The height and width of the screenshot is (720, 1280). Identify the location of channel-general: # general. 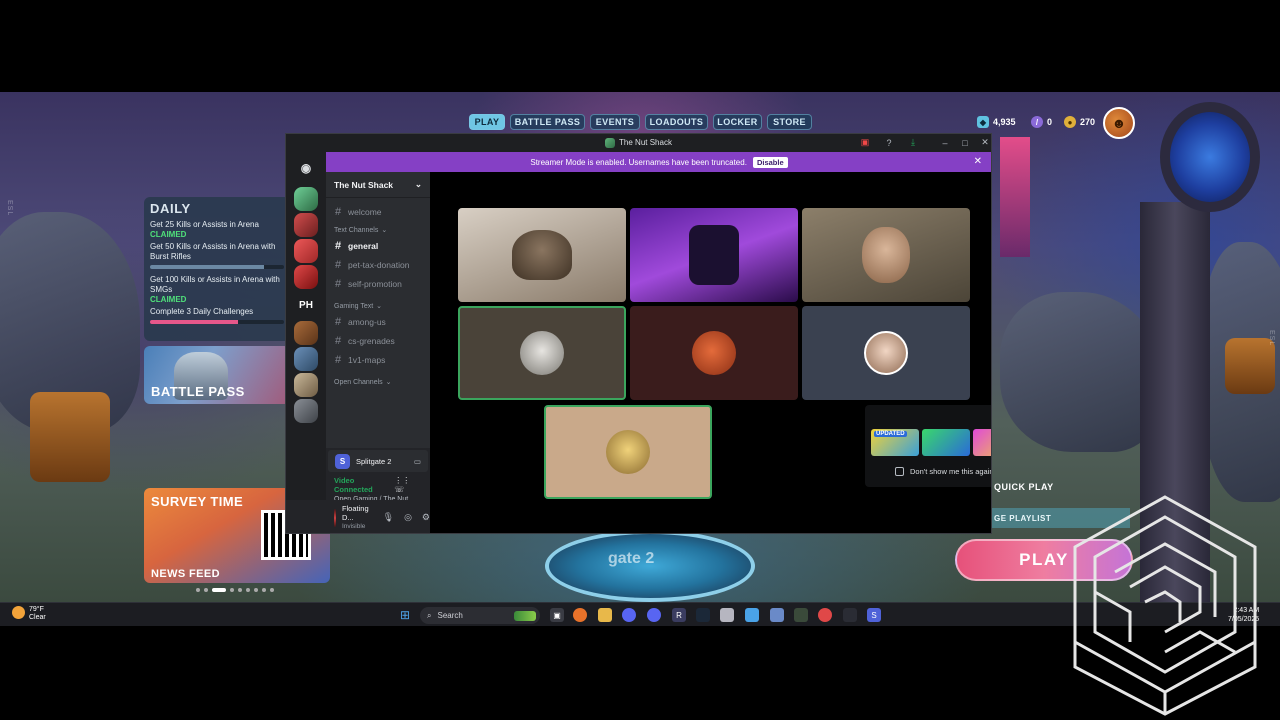
(378, 245).